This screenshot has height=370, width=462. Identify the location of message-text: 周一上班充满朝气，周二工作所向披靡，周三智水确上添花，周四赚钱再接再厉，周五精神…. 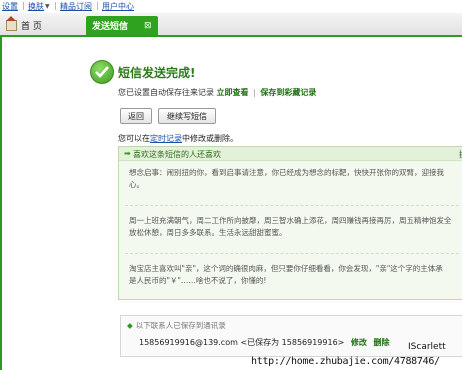
(290, 221).